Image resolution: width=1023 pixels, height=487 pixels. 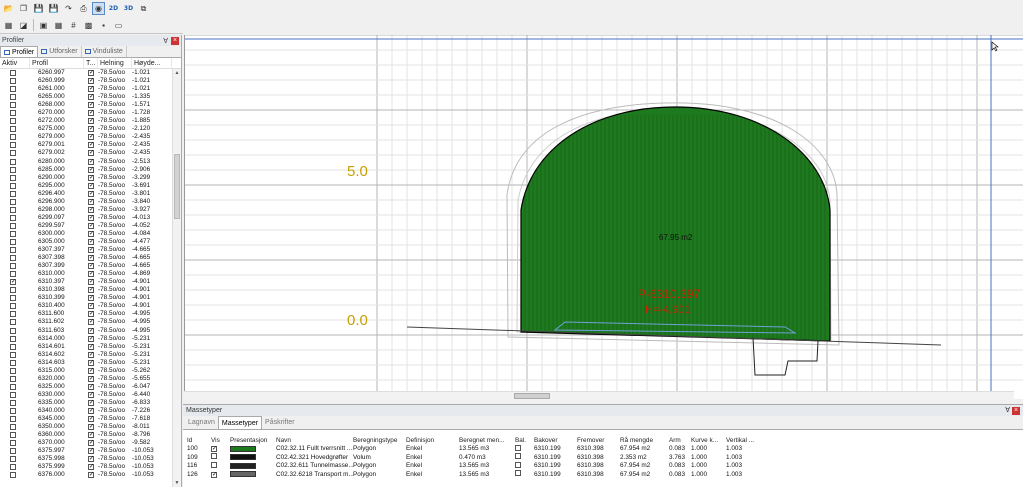 I want to click on col-beregningstype: Beregningstype, so click(x=379, y=440).